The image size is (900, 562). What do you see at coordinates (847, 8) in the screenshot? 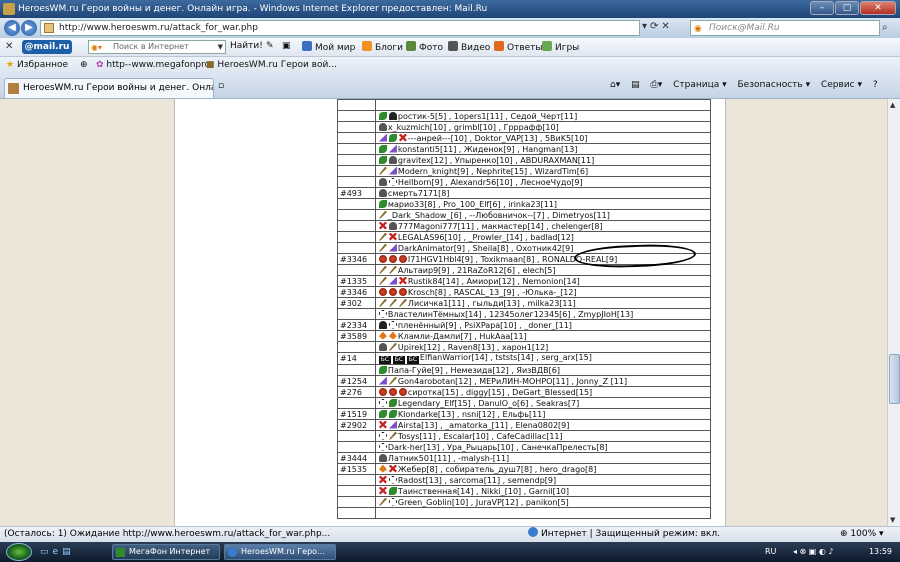
I see `maximize-button: ▢` at bounding box center [847, 8].